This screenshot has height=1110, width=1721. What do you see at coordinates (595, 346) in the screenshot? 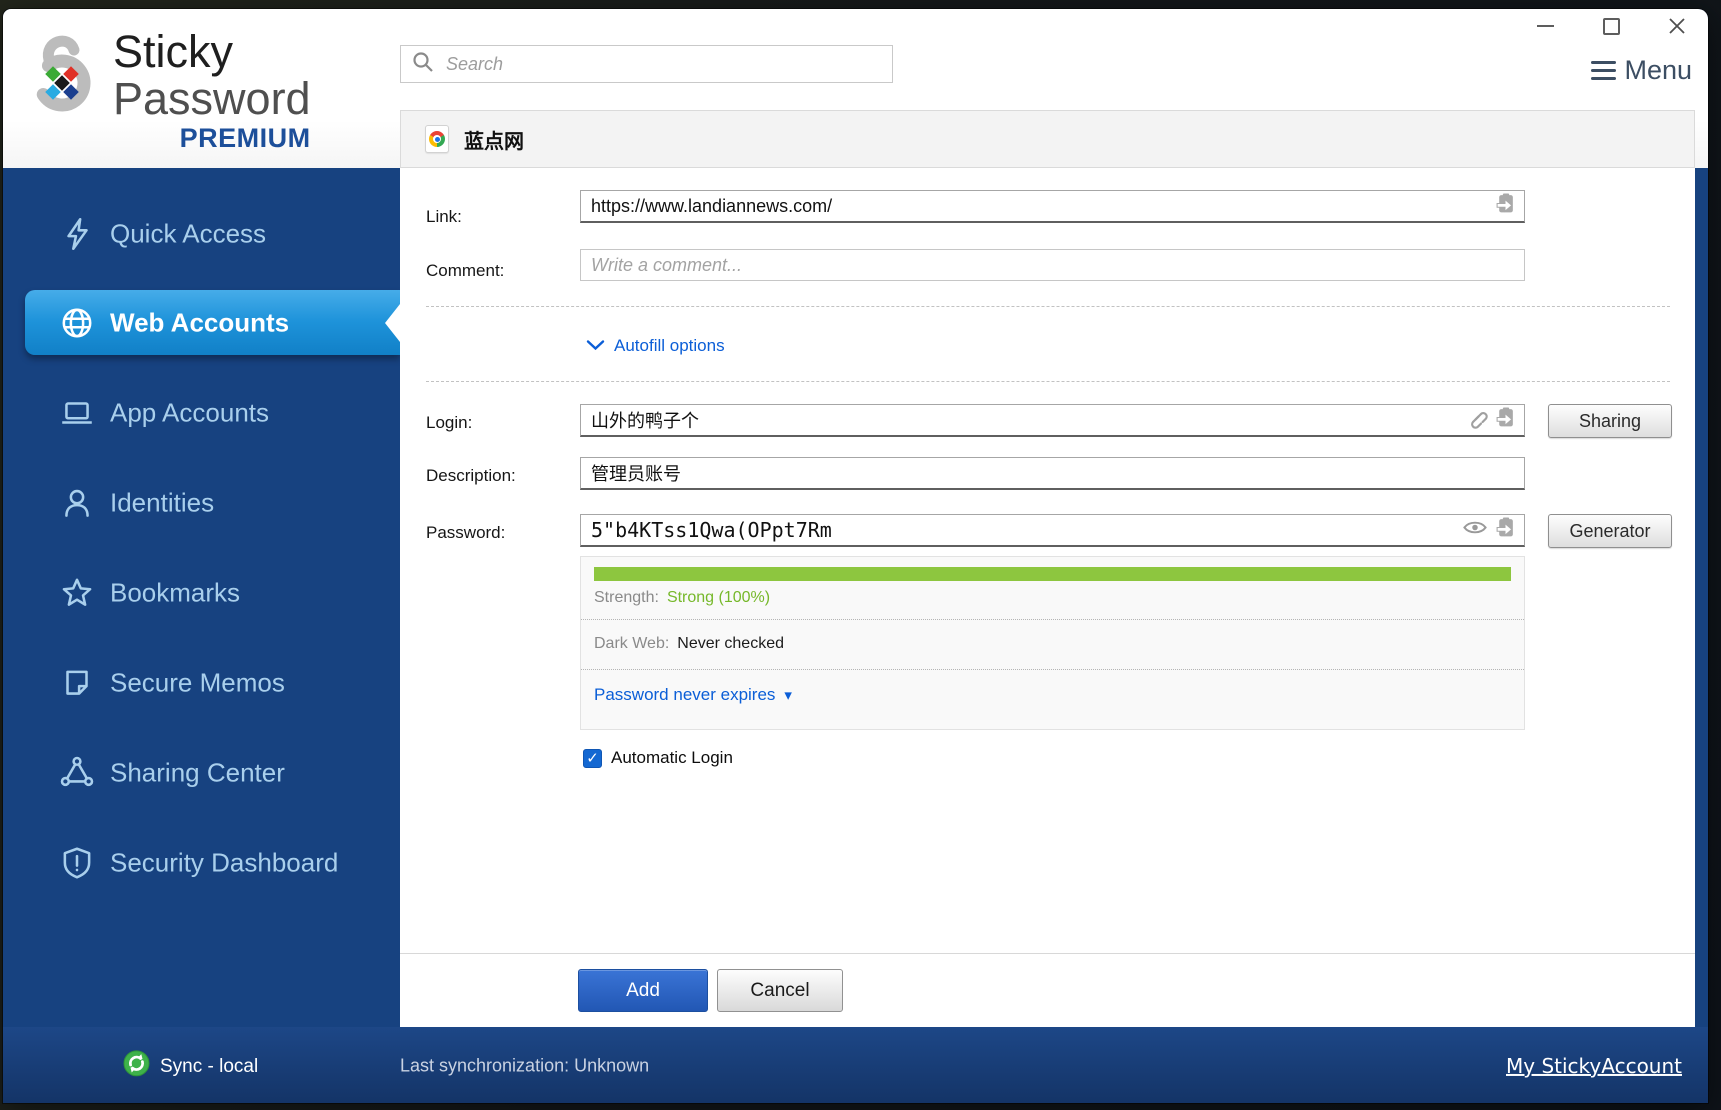
I see `chevron-down-icon` at bounding box center [595, 346].